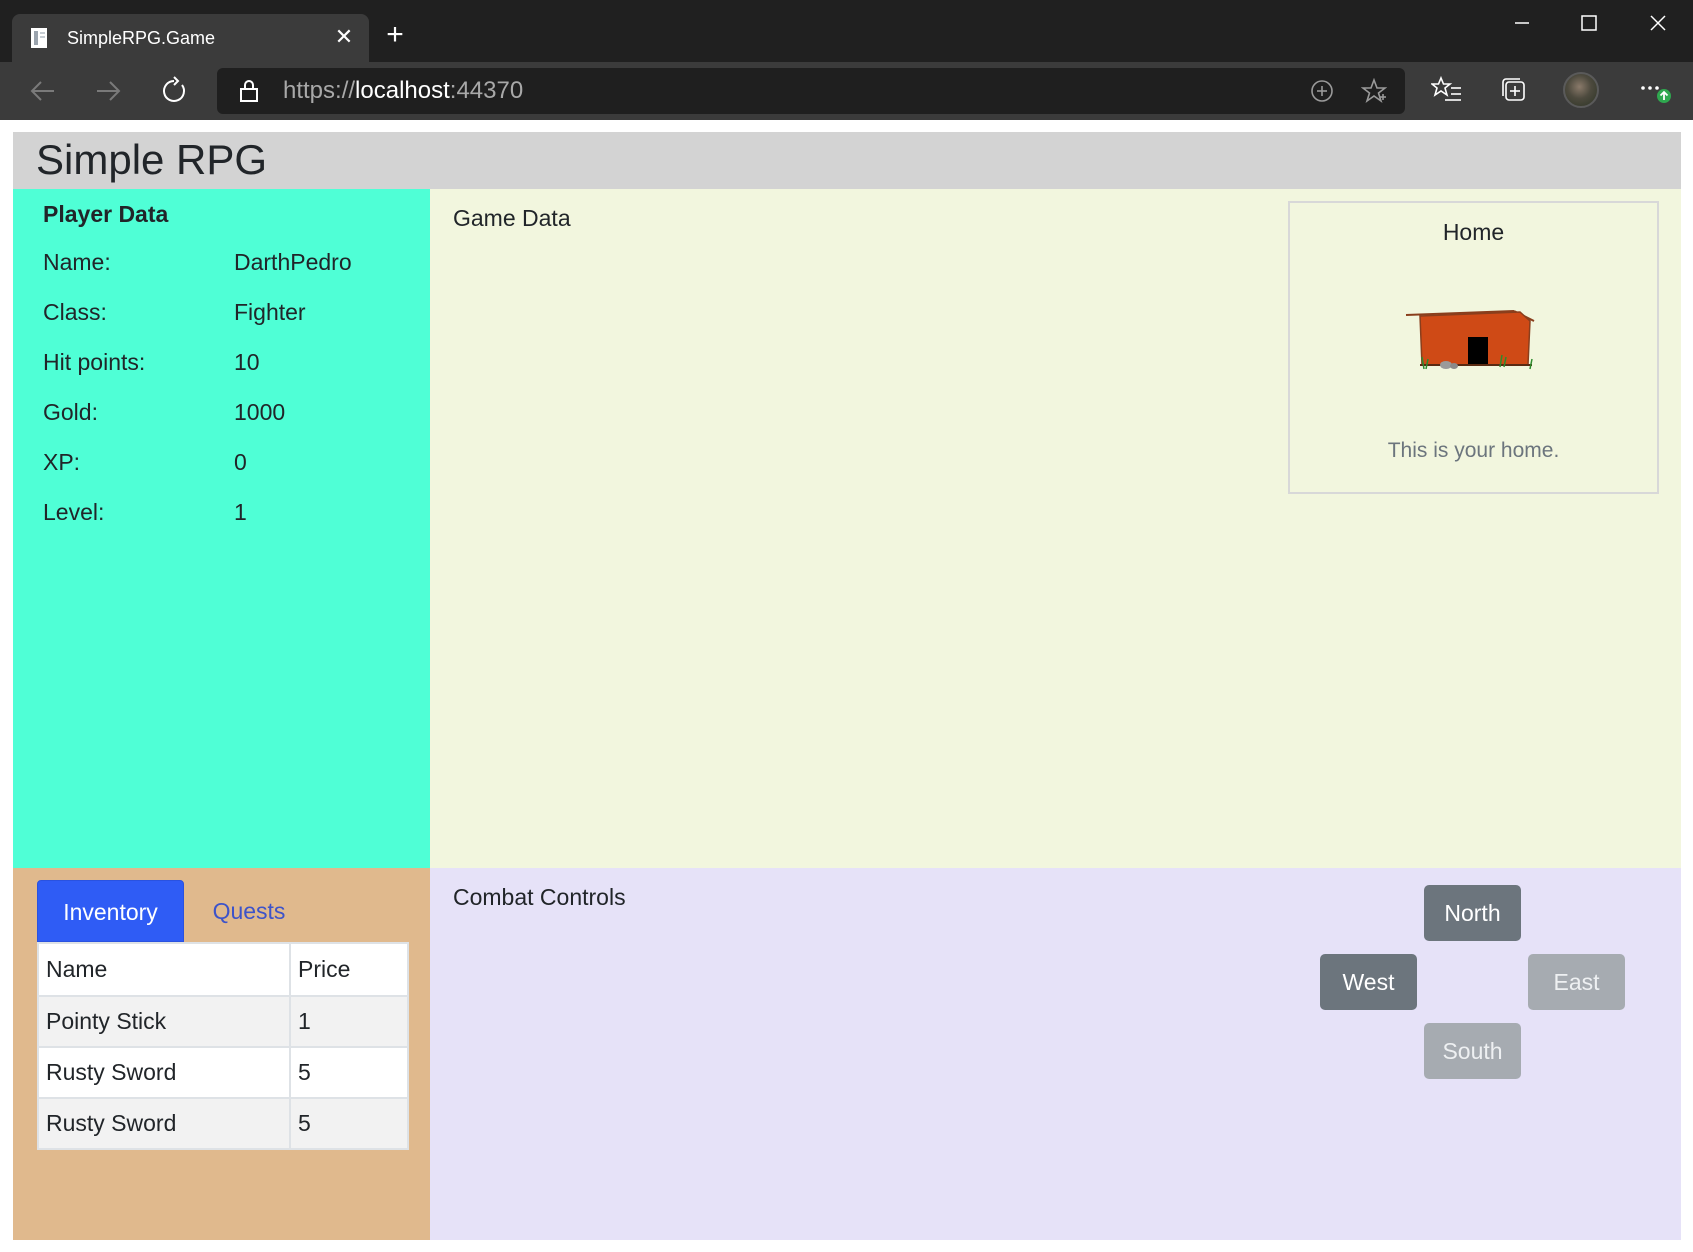 The height and width of the screenshot is (1252, 1693). I want to click on favorites-list-icon, so click(1447, 90).